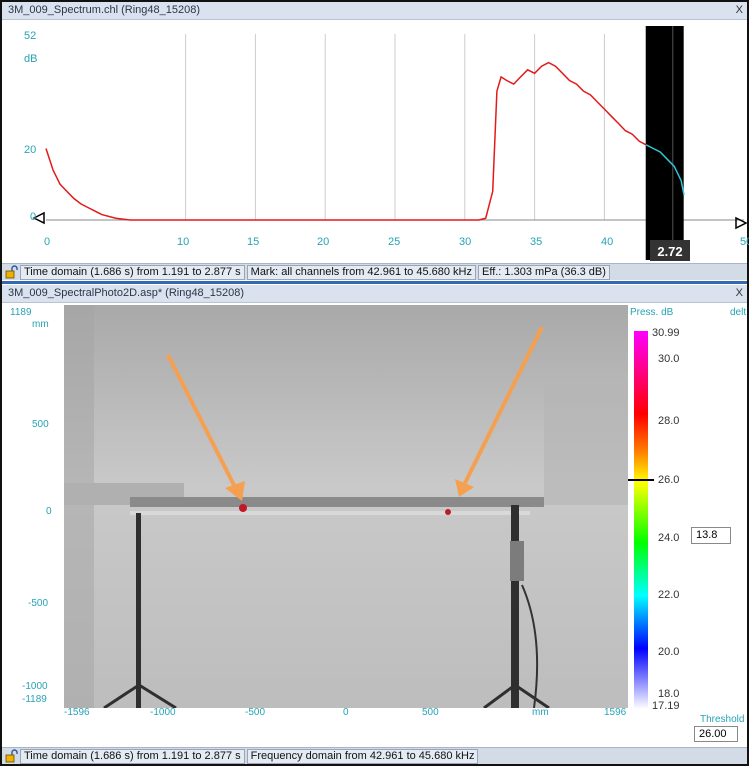 The image size is (749, 766). What do you see at coordinates (664, 143) in the screenshot?
I see `frequency-cursor-band` at bounding box center [664, 143].